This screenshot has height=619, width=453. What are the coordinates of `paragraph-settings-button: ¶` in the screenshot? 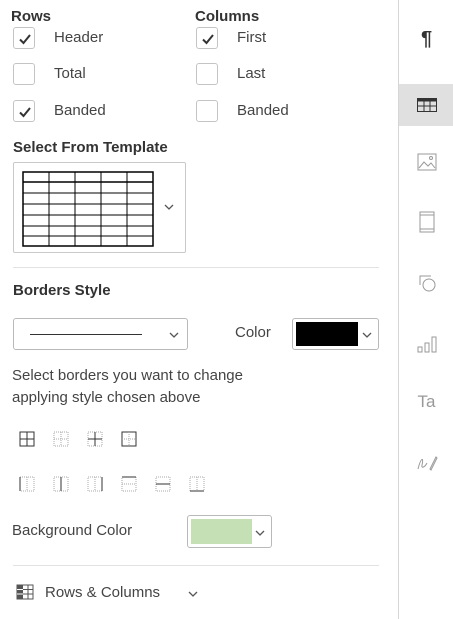 It's located at (426, 39).